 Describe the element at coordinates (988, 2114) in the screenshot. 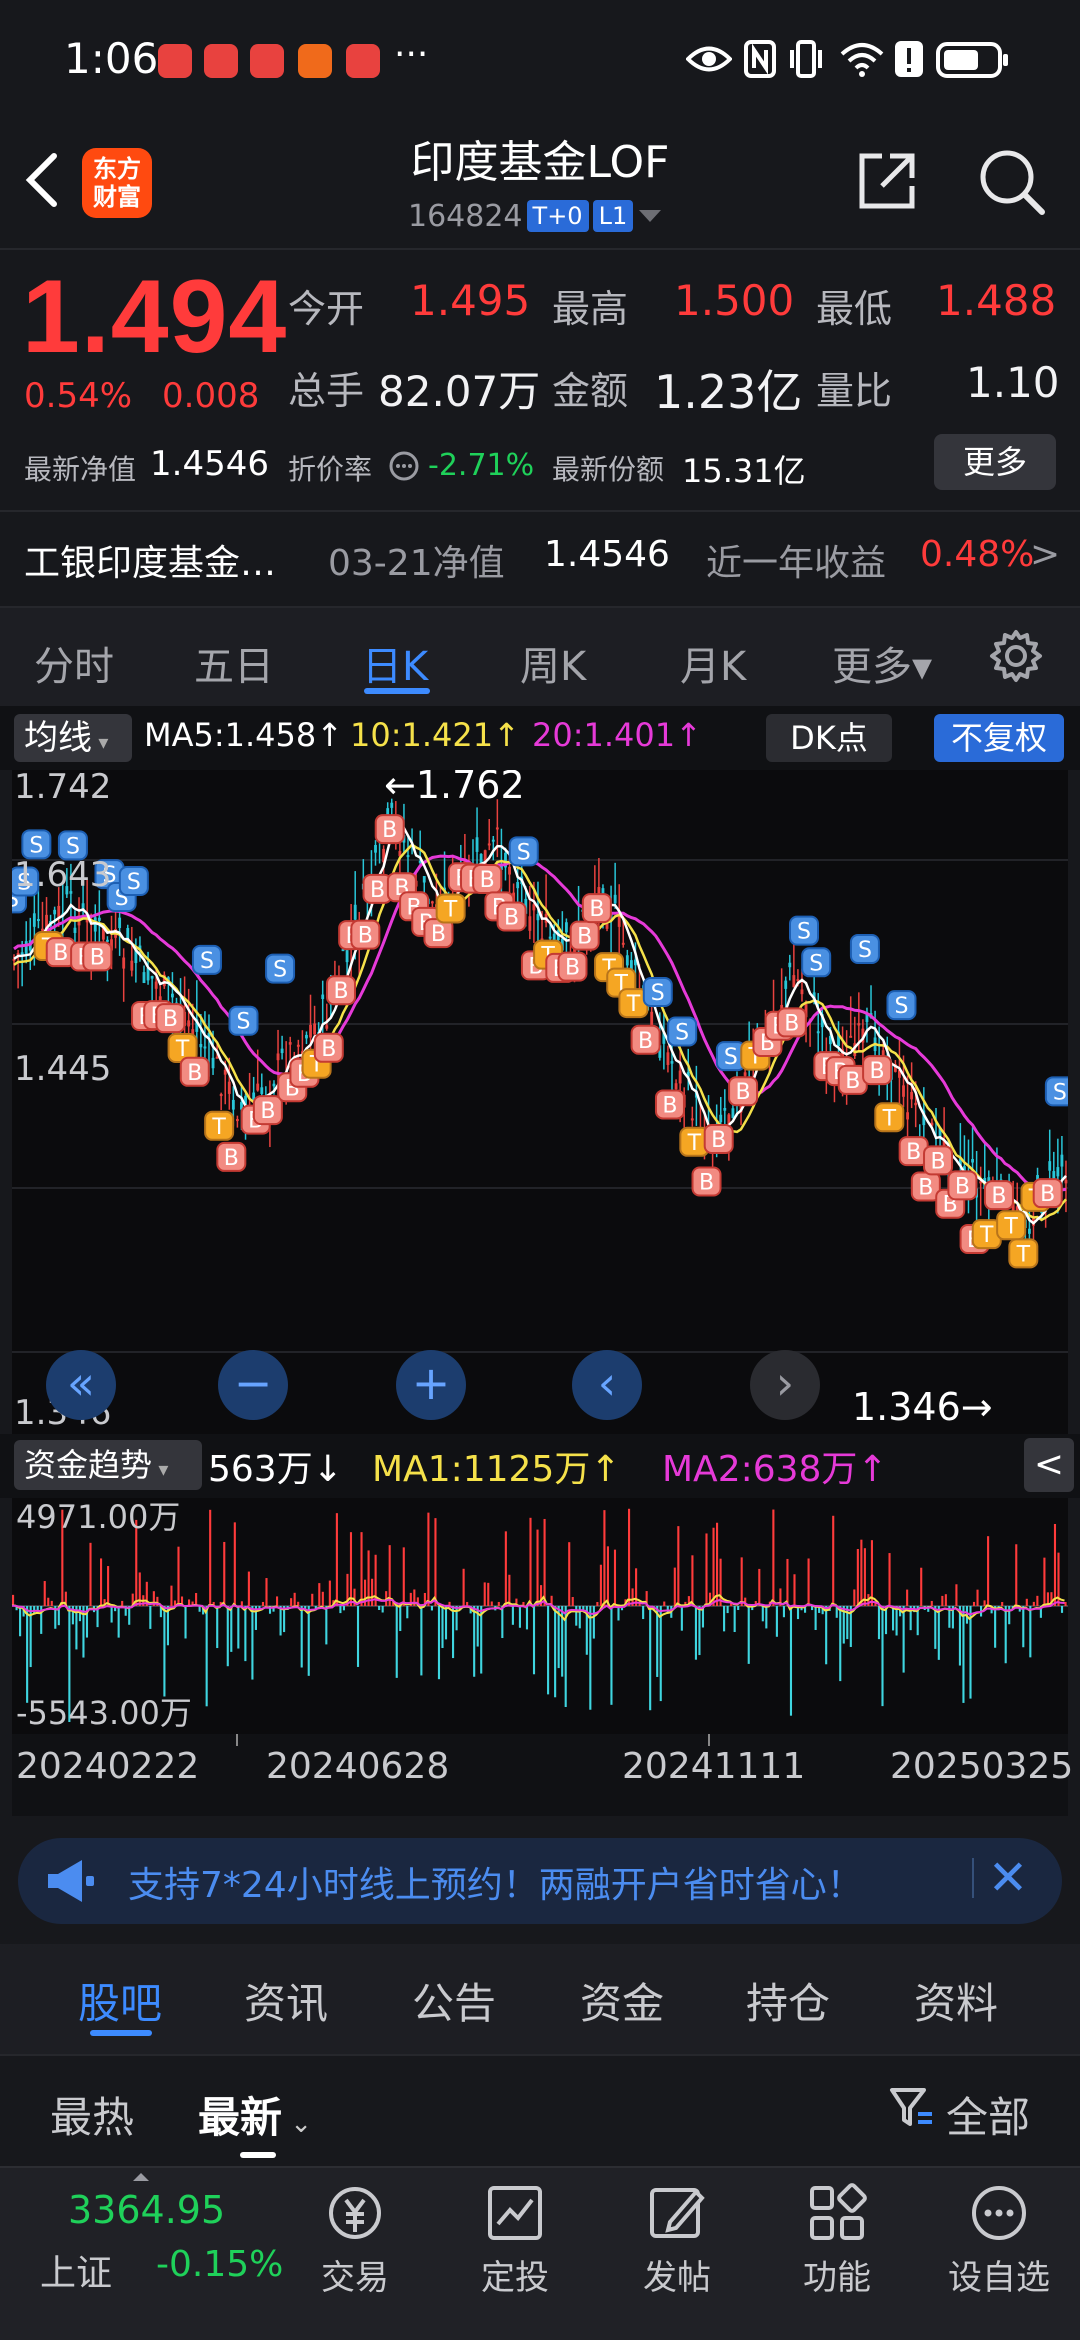

I see `filter-all: 全部` at that location.